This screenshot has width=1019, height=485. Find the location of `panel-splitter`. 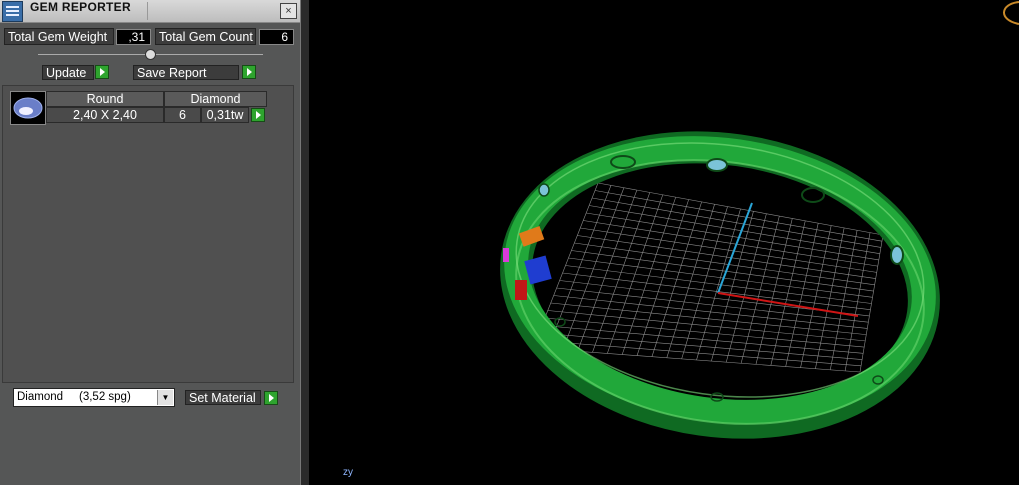

panel-splitter is located at coordinates (304, 242).